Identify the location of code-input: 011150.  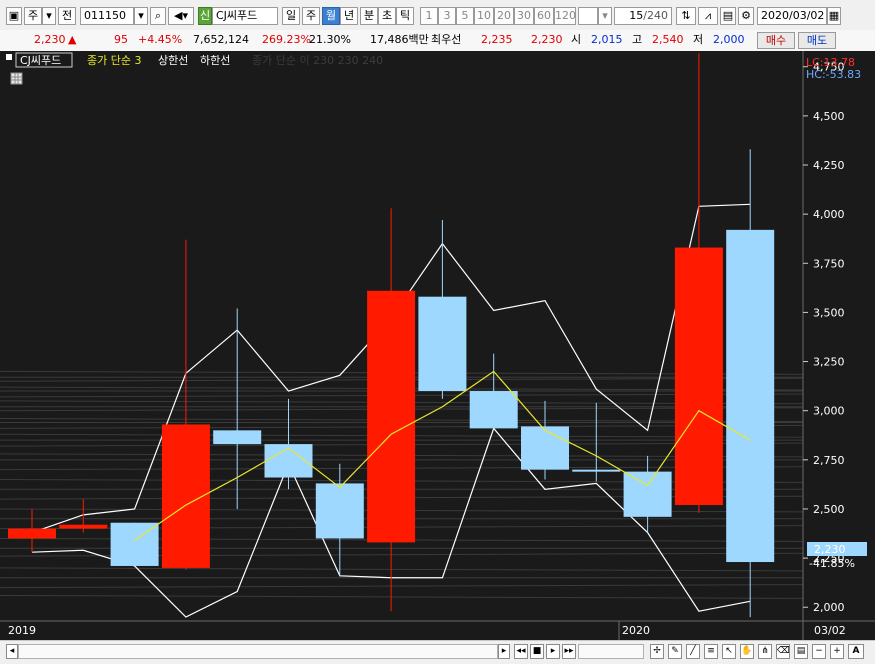
(107, 16).